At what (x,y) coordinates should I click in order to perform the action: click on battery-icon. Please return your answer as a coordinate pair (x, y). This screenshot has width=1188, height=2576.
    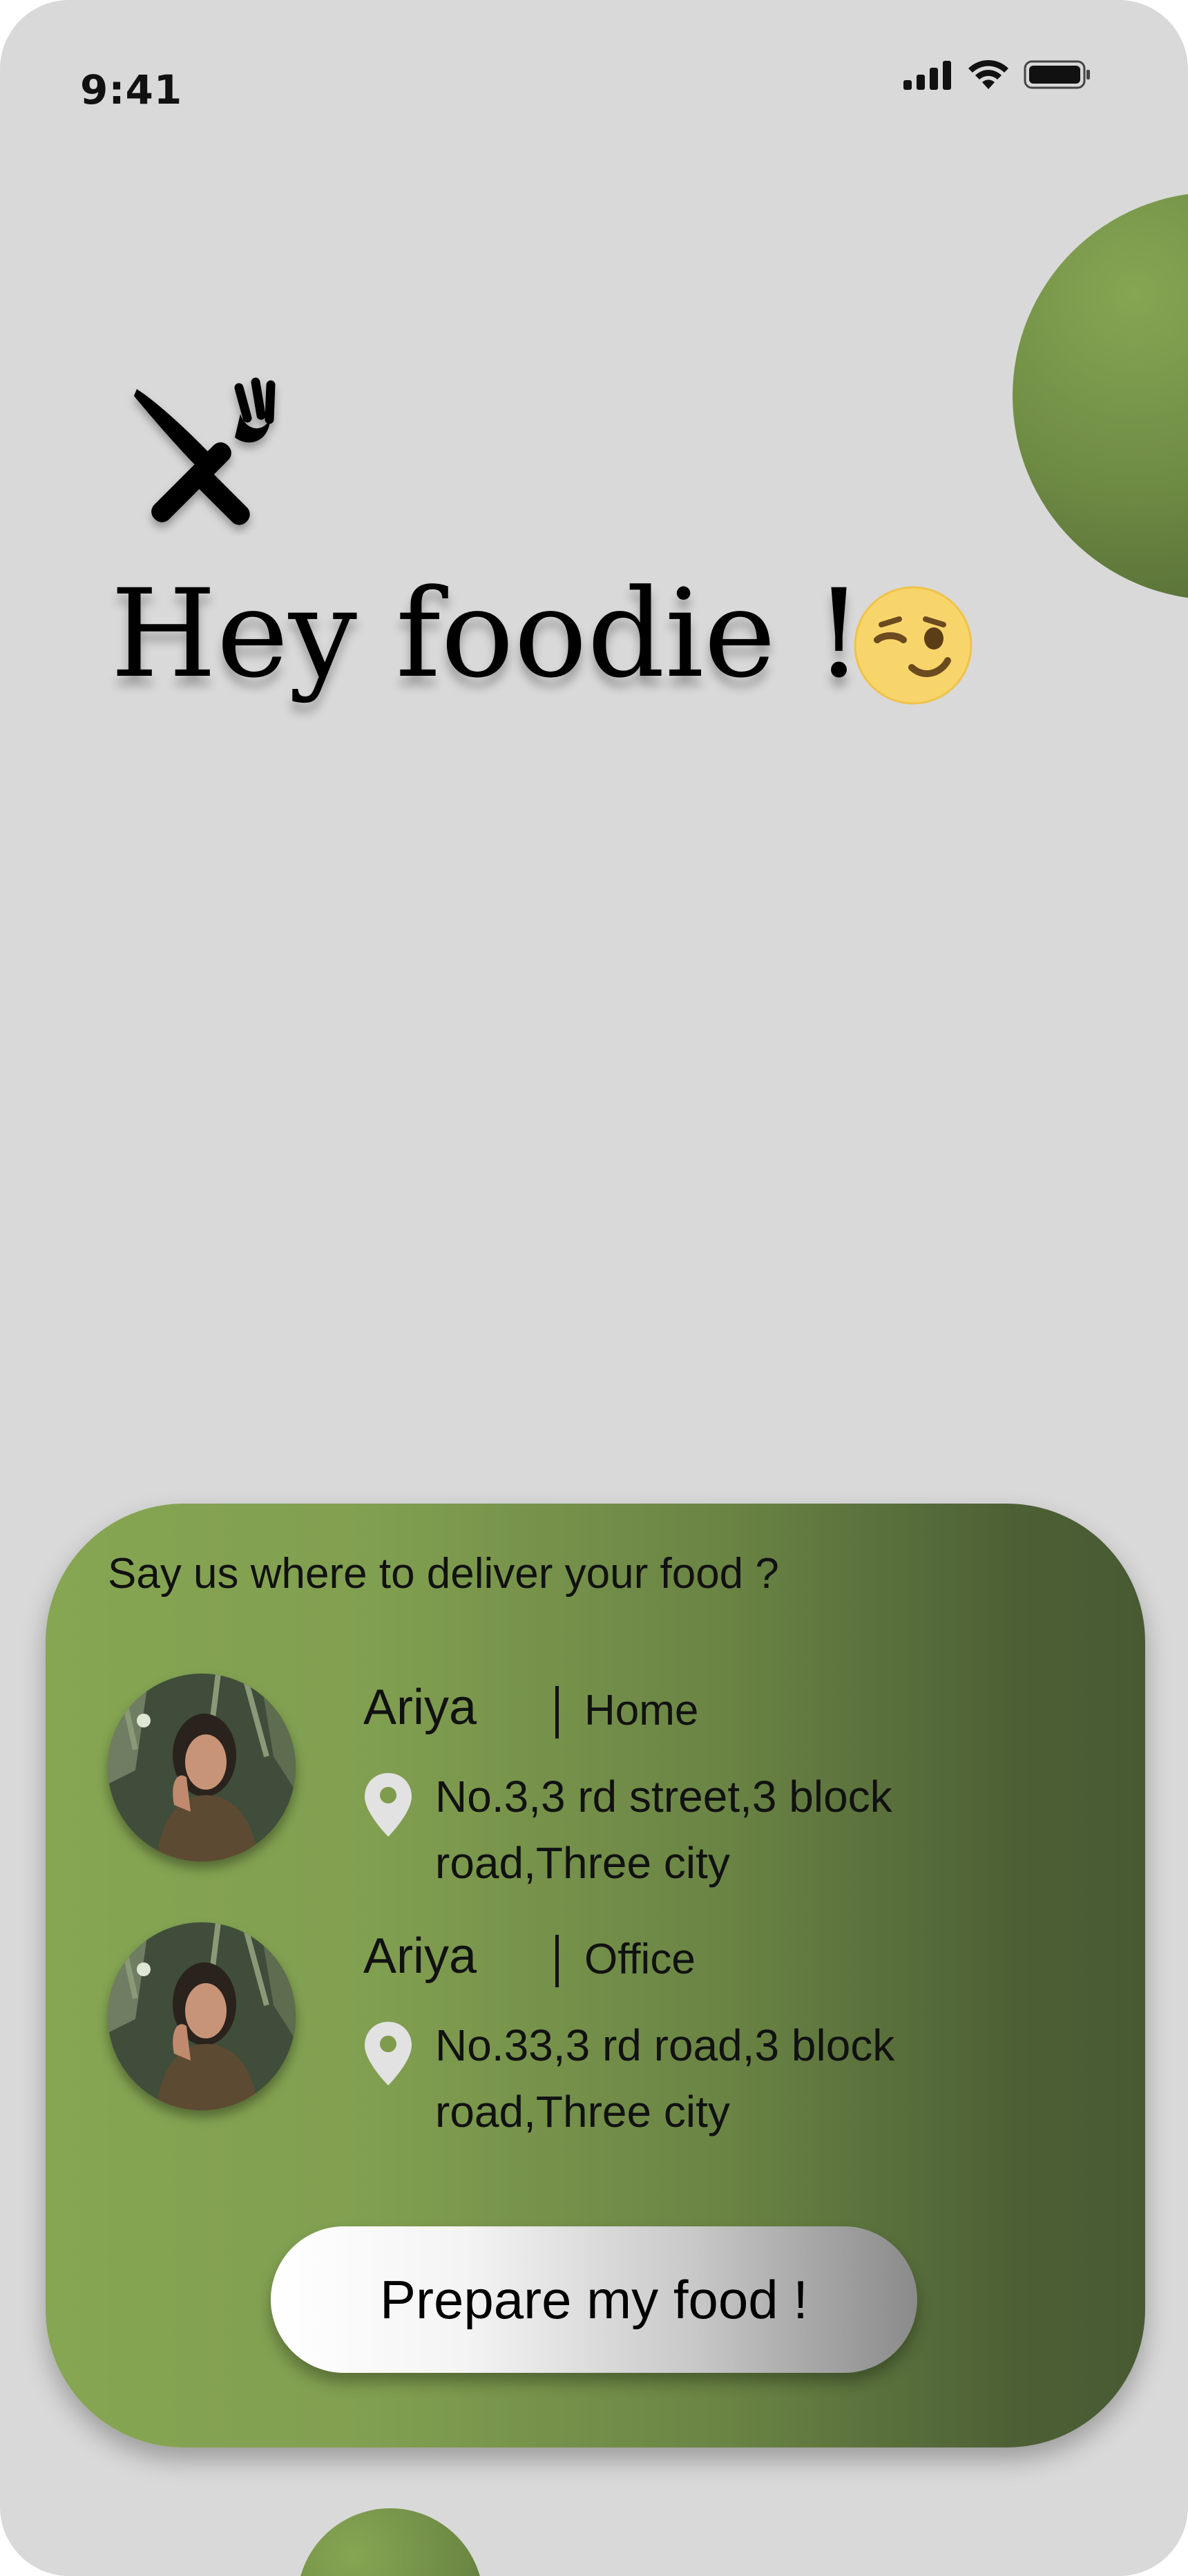
    Looking at the image, I should click on (1057, 74).